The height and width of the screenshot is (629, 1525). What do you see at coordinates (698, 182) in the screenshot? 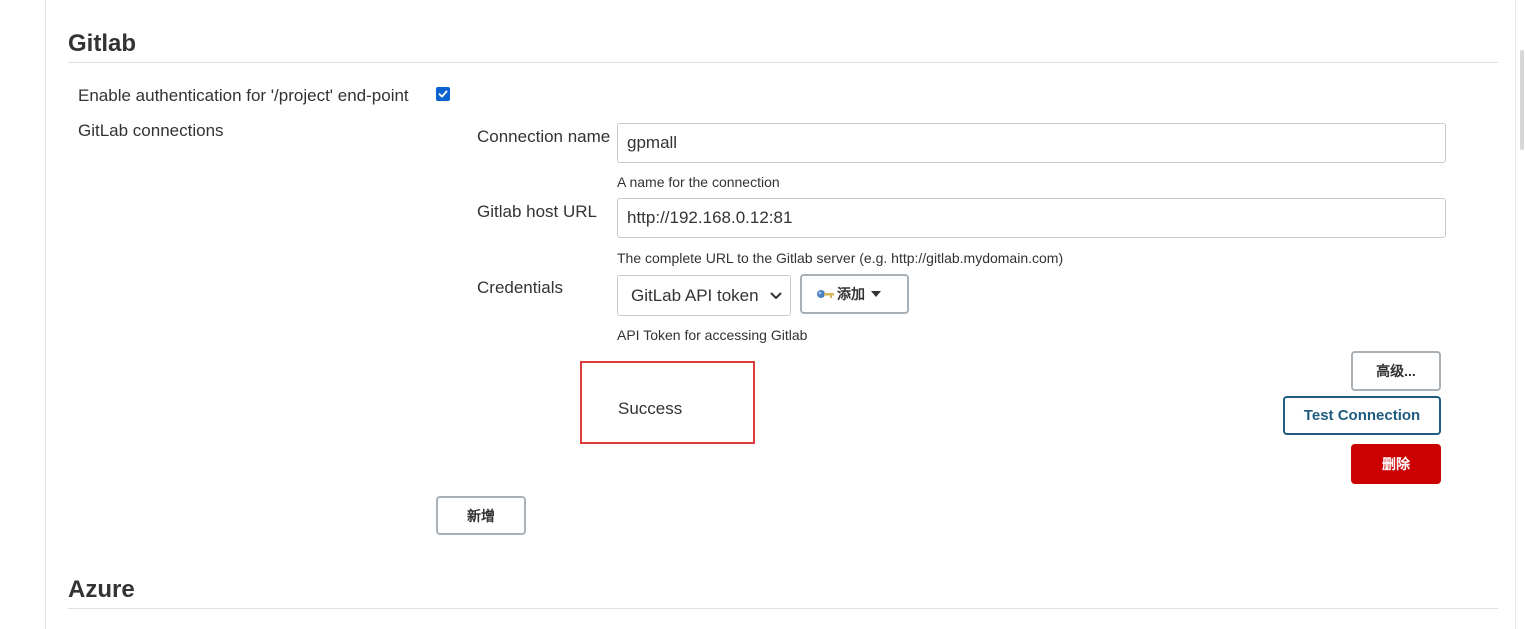
I see `connection-name-help: A name for the connection` at bounding box center [698, 182].